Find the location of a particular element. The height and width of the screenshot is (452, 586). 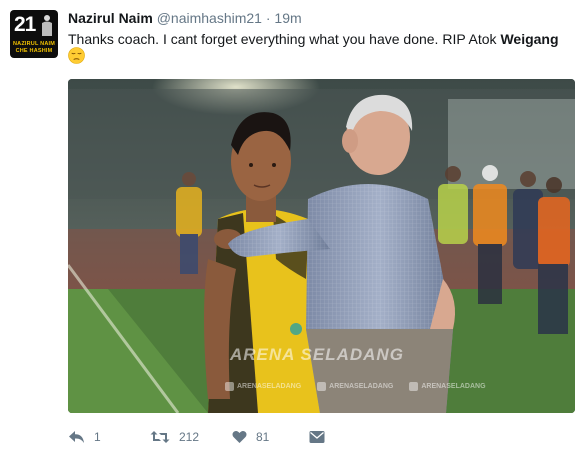

reply-button: 1 is located at coordinates (84, 437).